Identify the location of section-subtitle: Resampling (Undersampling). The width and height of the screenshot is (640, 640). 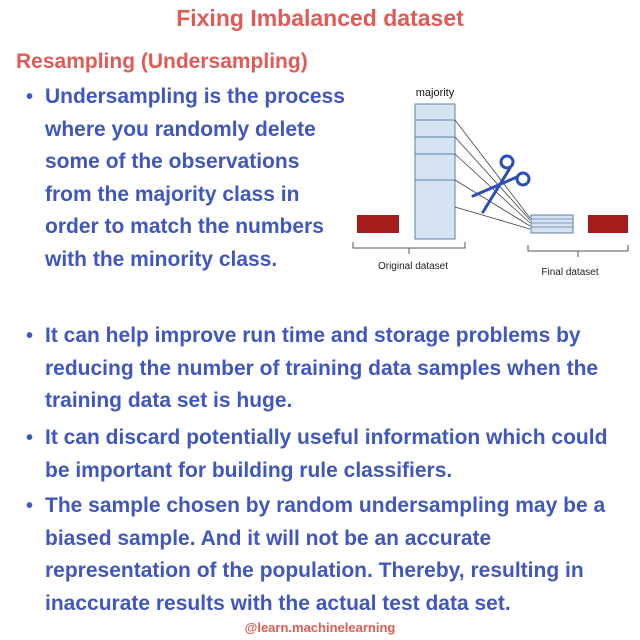
(162, 61).